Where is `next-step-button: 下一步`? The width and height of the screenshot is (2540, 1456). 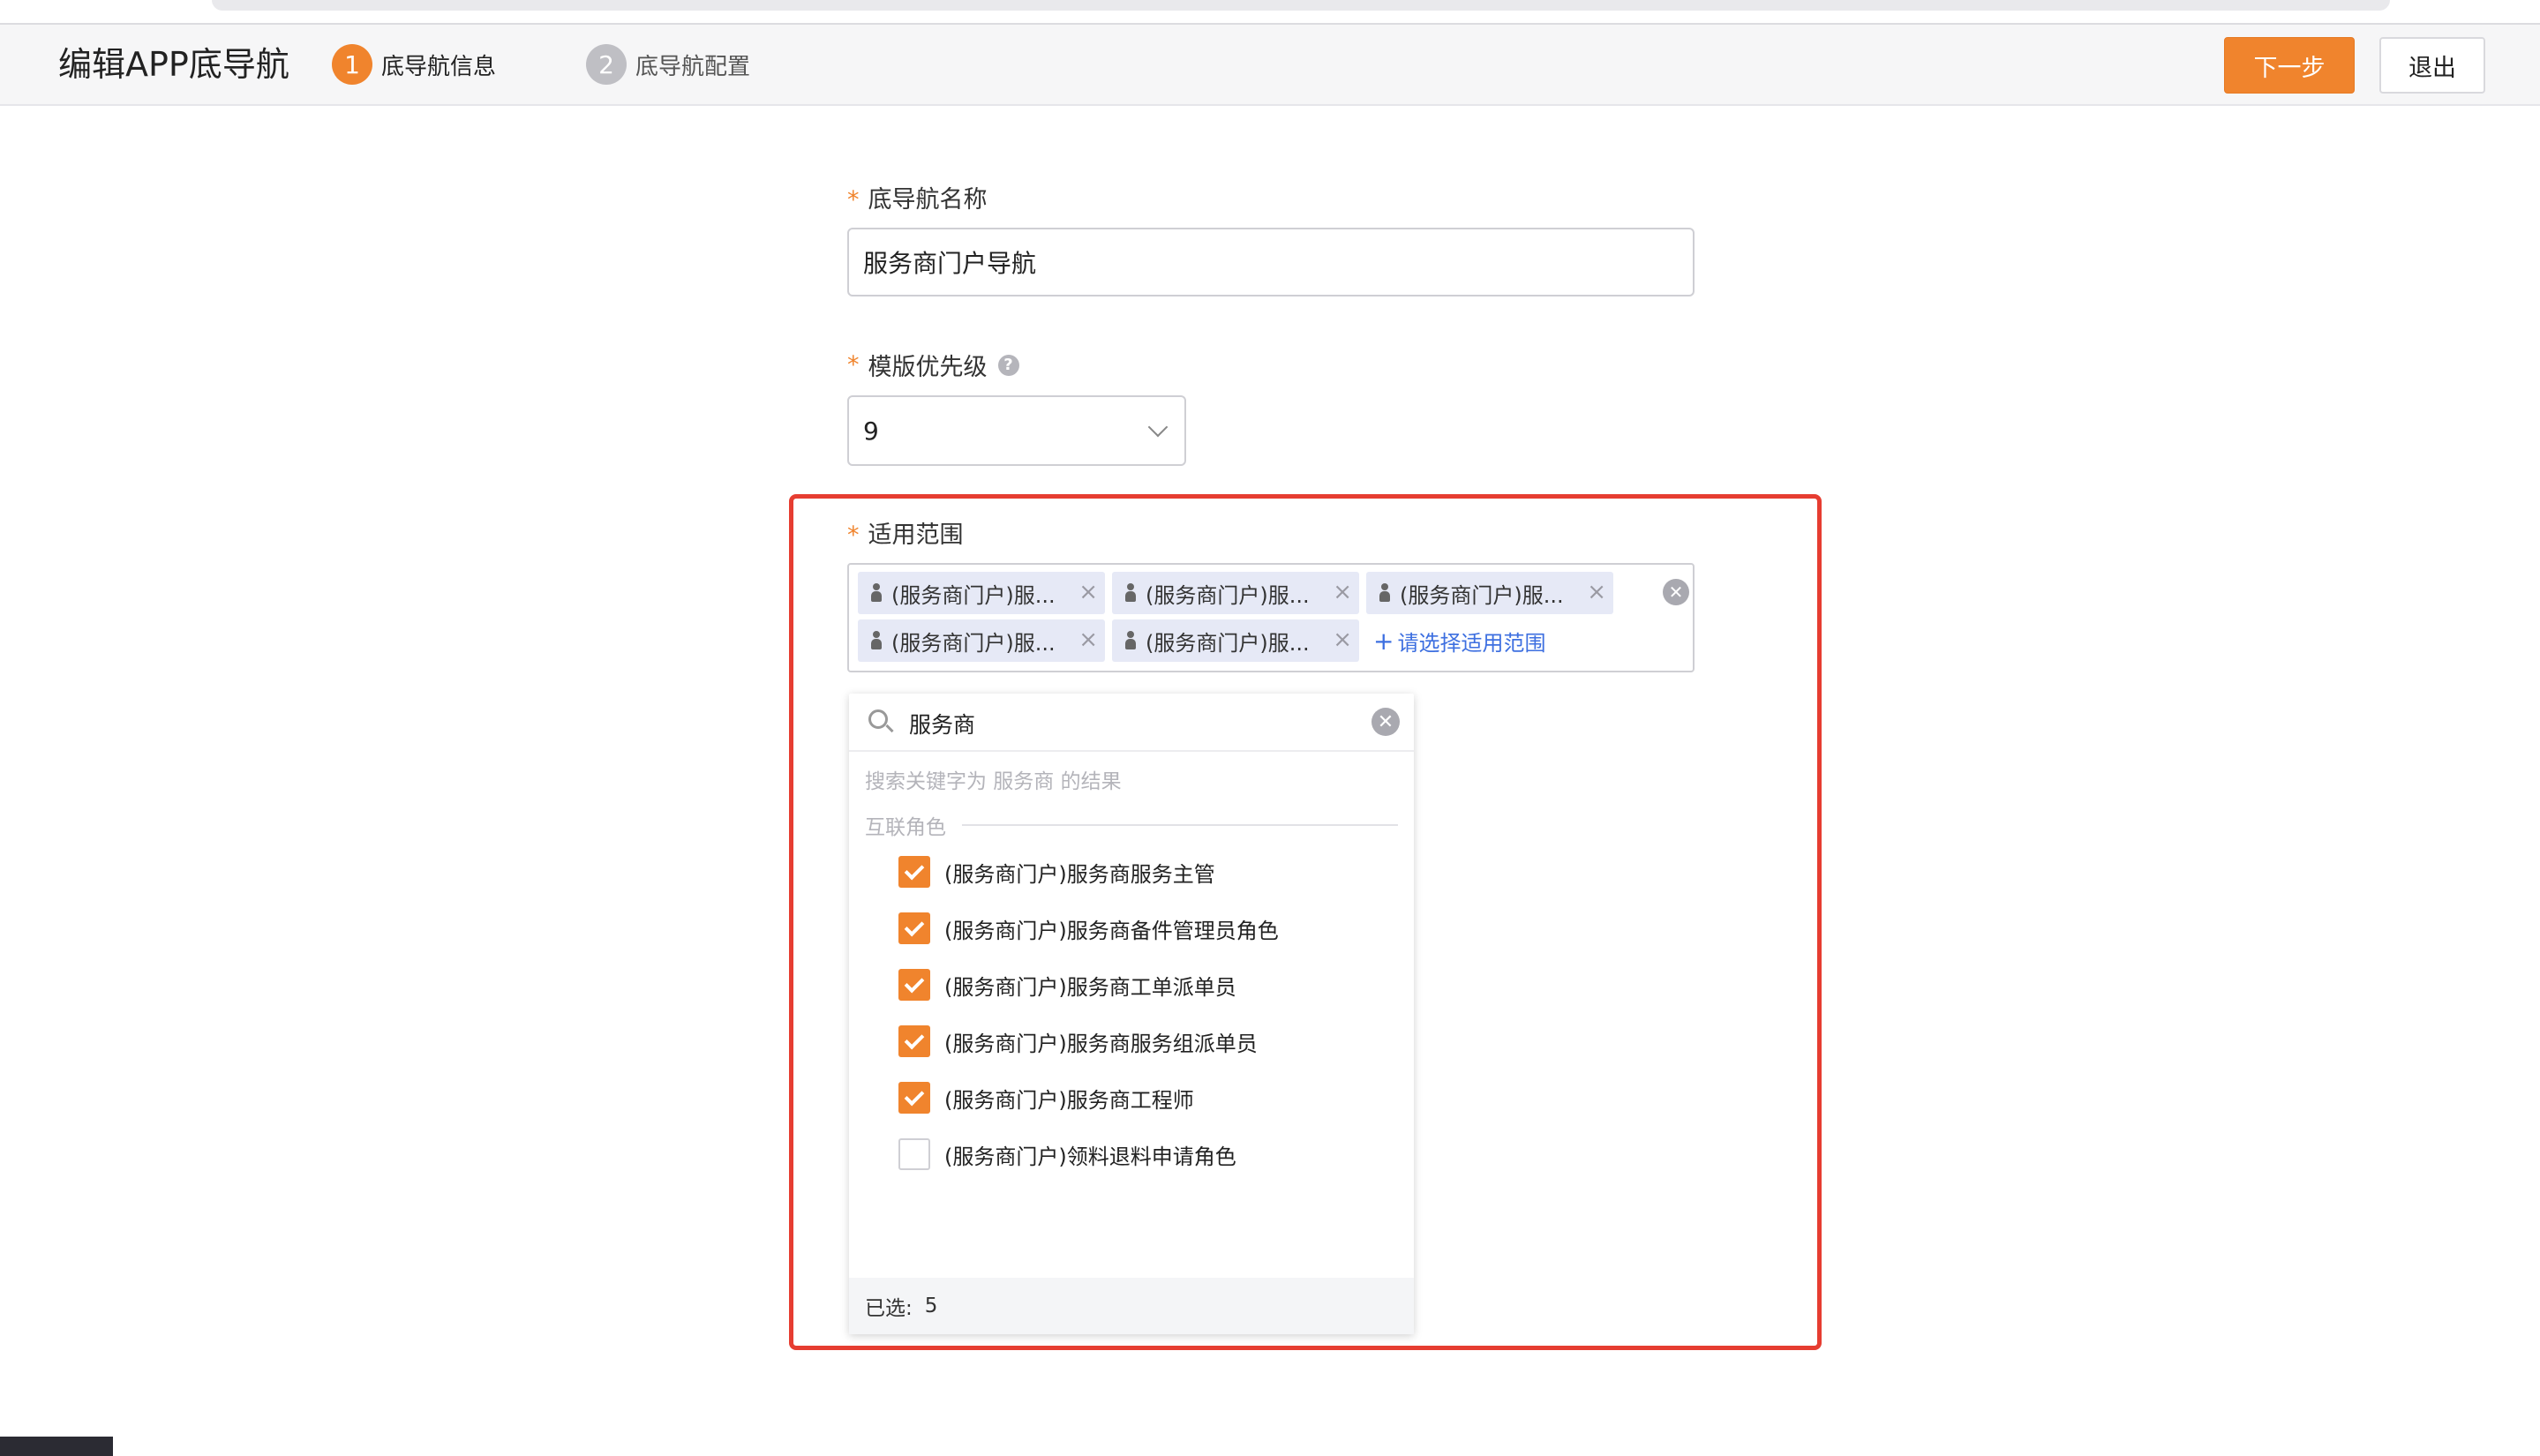
next-step-button: 下一步 is located at coordinates (2289, 65).